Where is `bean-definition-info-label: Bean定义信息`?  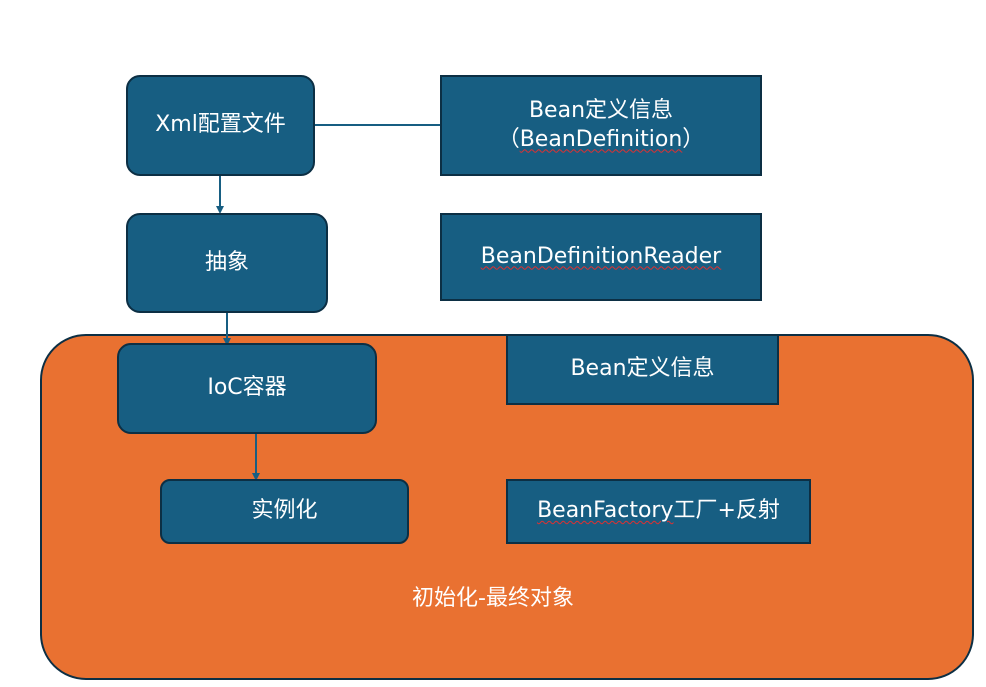 bean-definition-info-label: Bean定义信息 is located at coordinates (642, 369).